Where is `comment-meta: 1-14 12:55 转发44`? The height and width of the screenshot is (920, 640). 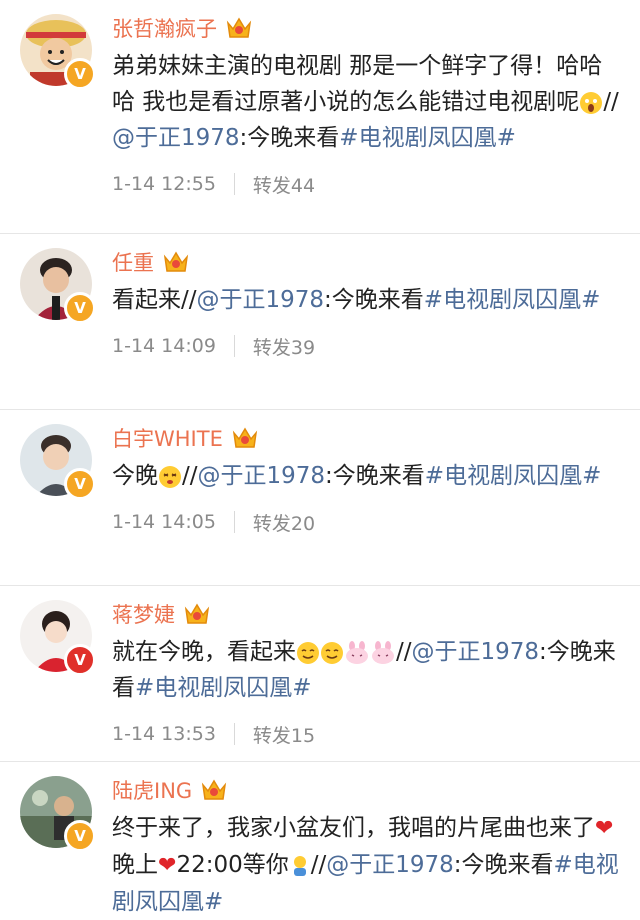
comment-meta: 1-14 12:55 转发44 is located at coordinates (368, 184).